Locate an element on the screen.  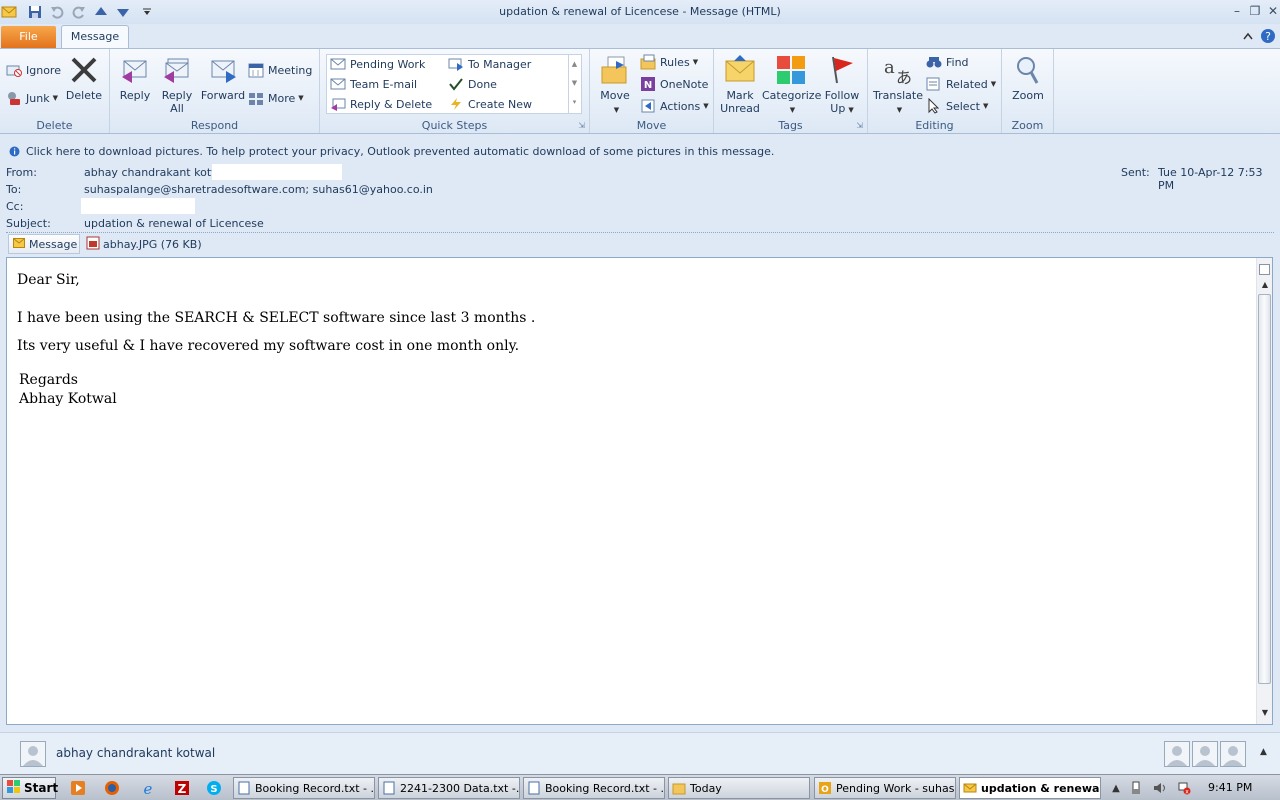
expand-people-pane-icon: ▲ is located at coordinates (1263, 752).